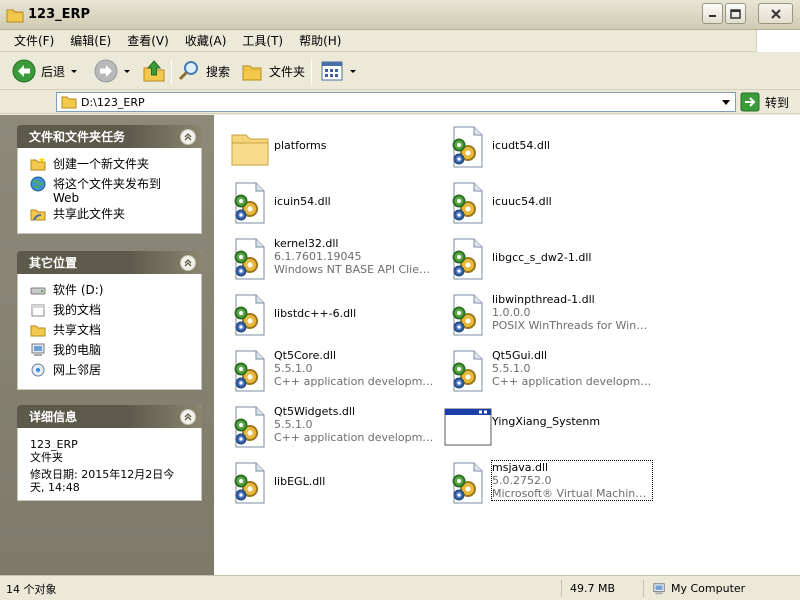 The height and width of the screenshot is (600, 800). I want to click on file-item: libgcc_s_dw2-1.dll, so click(541, 257).